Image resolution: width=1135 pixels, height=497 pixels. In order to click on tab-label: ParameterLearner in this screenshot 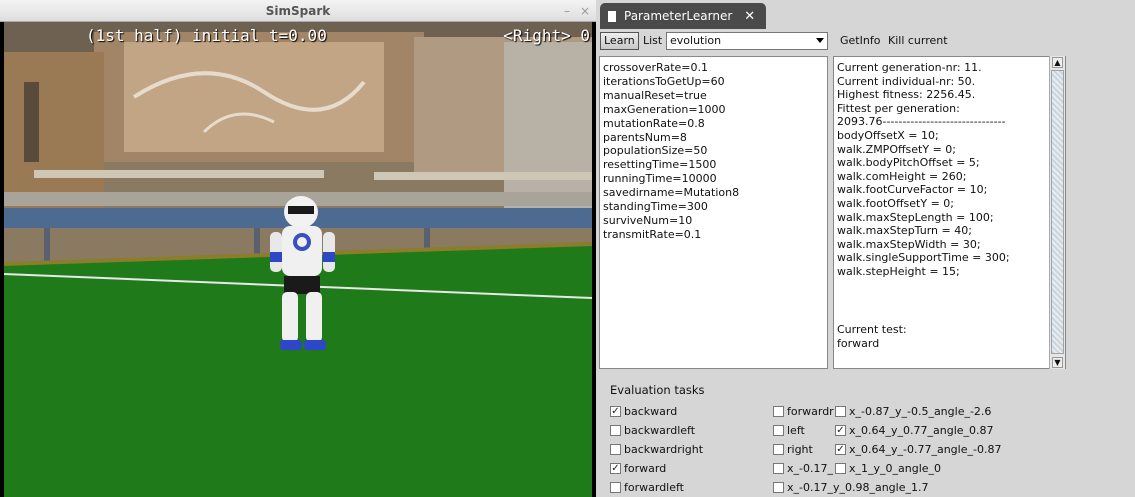, I will do `click(678, 16)`.